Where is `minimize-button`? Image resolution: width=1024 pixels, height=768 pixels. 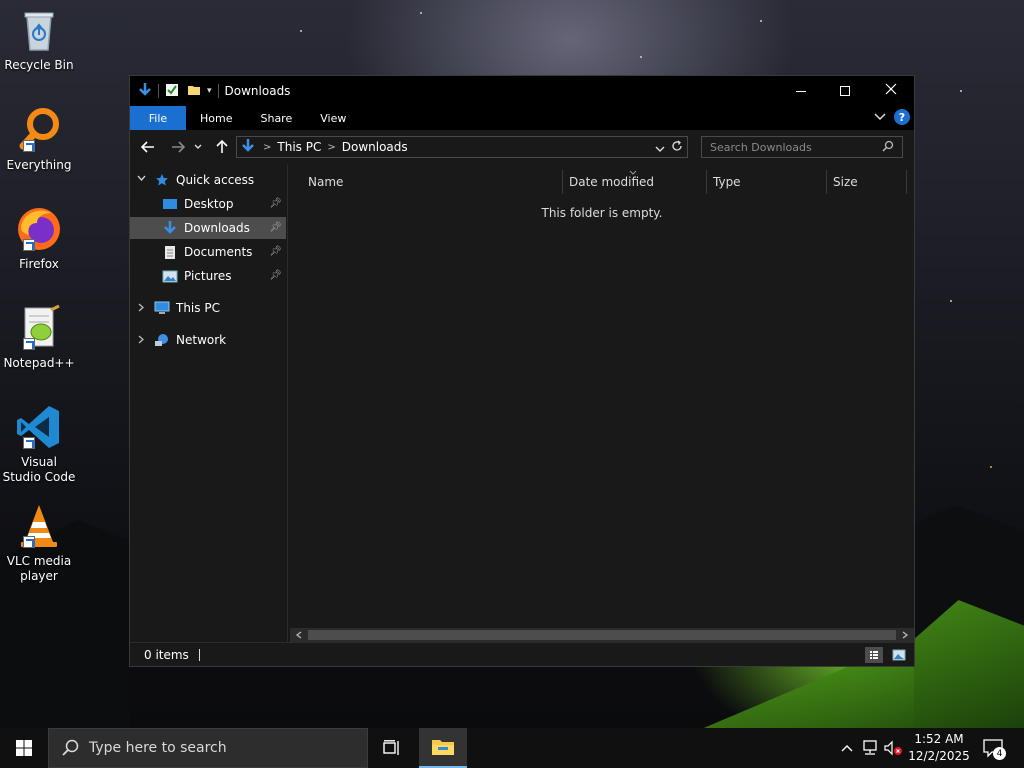 minimize-button is located at coordinates (801, 91).